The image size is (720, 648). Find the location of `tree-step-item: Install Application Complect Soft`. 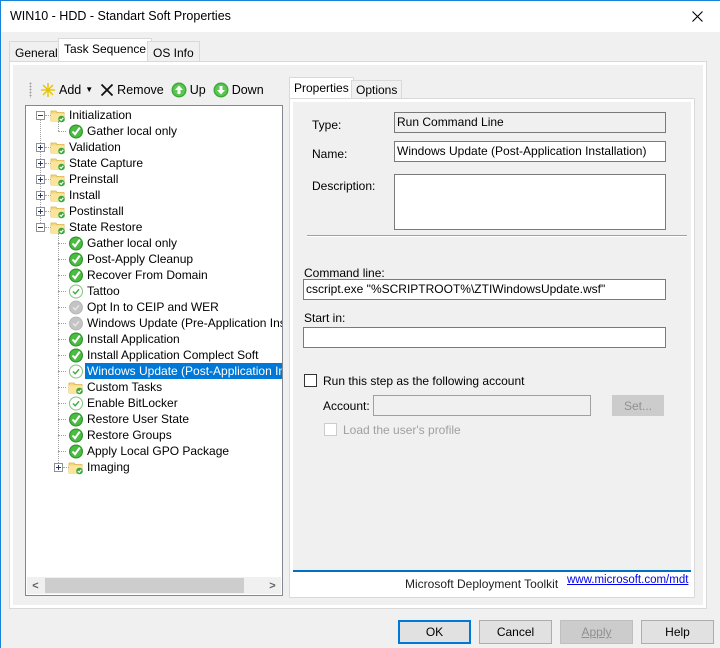

tree-step-item: Install Application Complect Soft is located at coordinates (164, 355).